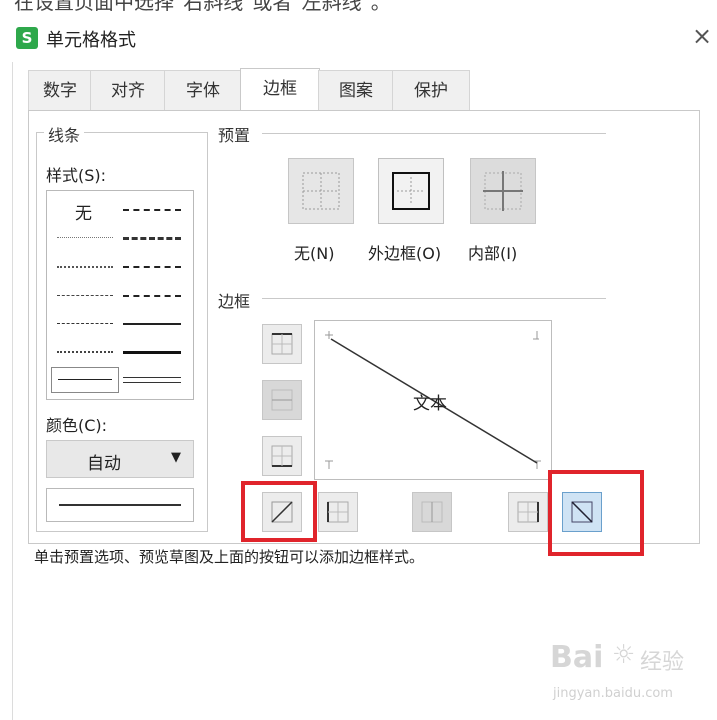  I want to click on color-label: 颜色(C):, so click(77, 425).